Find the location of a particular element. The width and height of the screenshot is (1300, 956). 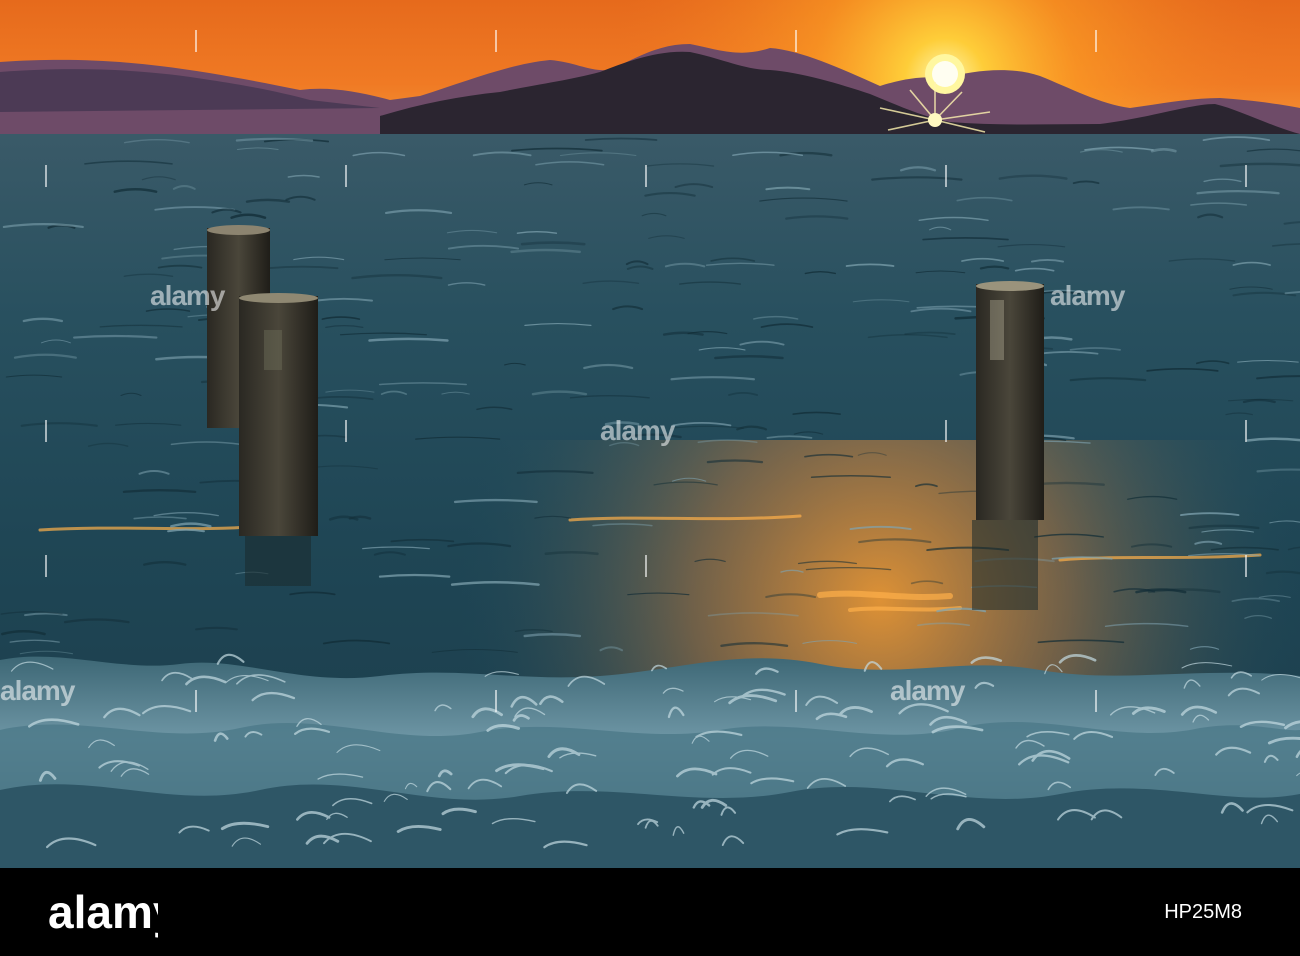

svg-text: alamy is located at coordinates (103, 912).